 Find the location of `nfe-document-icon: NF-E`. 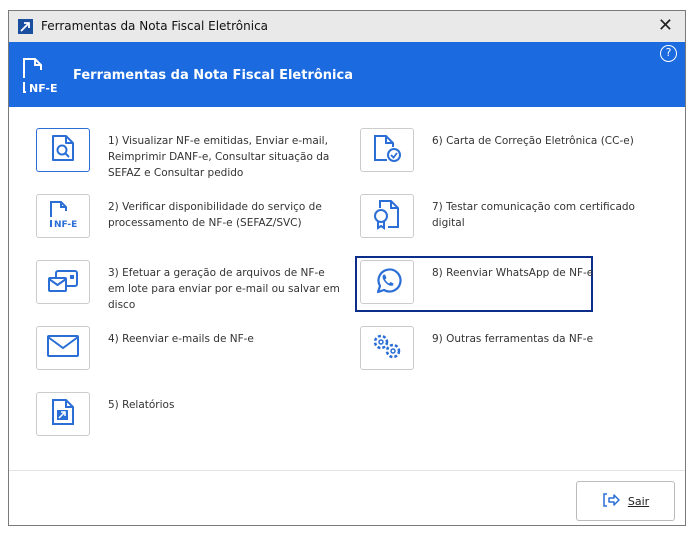

nfe-document-icon: NF-E is located at coordinates (63, 216).